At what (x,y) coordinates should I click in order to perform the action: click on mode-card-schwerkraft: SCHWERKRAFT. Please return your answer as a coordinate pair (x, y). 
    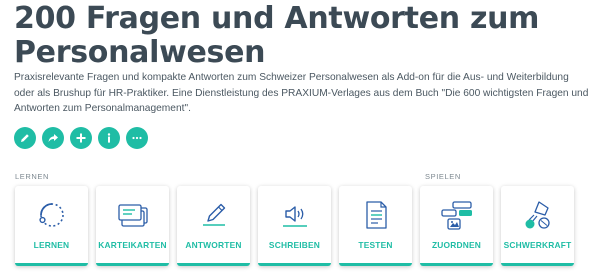
    Looking at the image, I should click on (537, 226).